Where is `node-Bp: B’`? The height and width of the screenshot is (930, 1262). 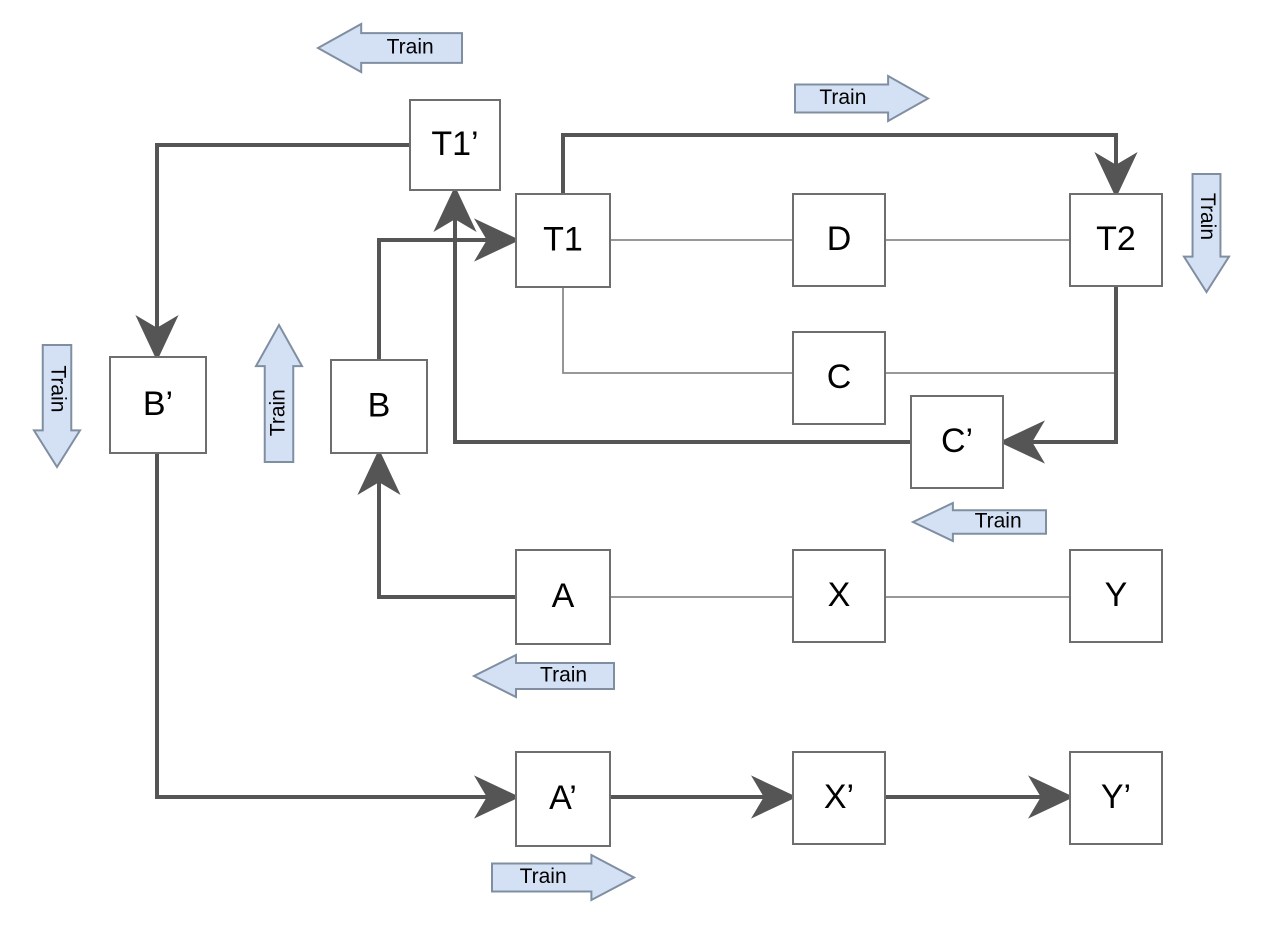
node-Bp: B’ is located at coordinates (158, 405).